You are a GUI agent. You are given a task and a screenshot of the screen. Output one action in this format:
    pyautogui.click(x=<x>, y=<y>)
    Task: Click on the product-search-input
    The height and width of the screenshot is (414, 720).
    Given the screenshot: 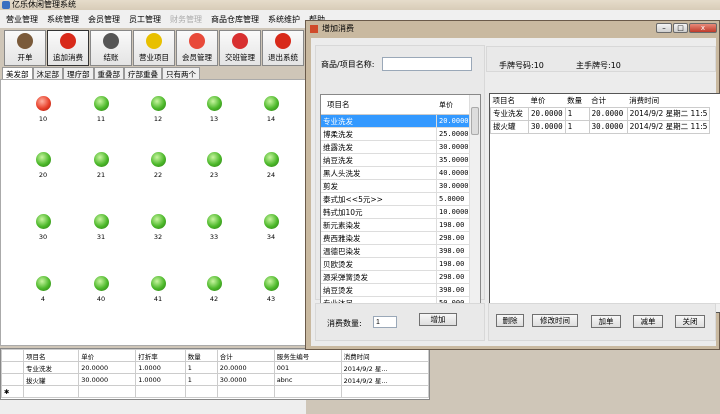 What is the action you would take?
    pyautogui.click(x=427, y=64)
    